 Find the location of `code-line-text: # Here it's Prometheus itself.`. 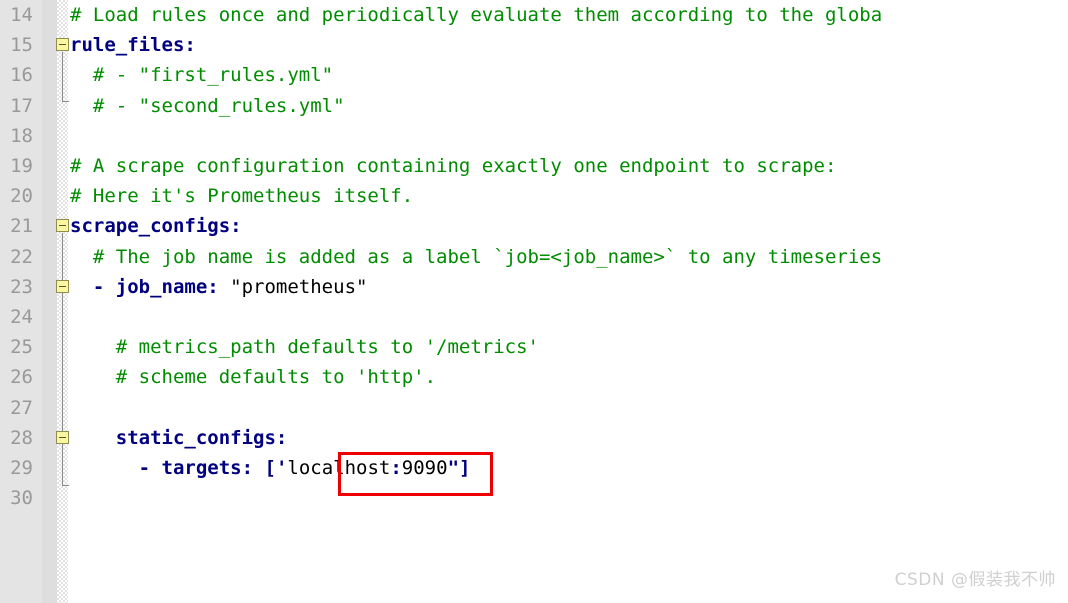

code-line-text: # Here it's Prometheus itself. is located at coordinates (241, 196).